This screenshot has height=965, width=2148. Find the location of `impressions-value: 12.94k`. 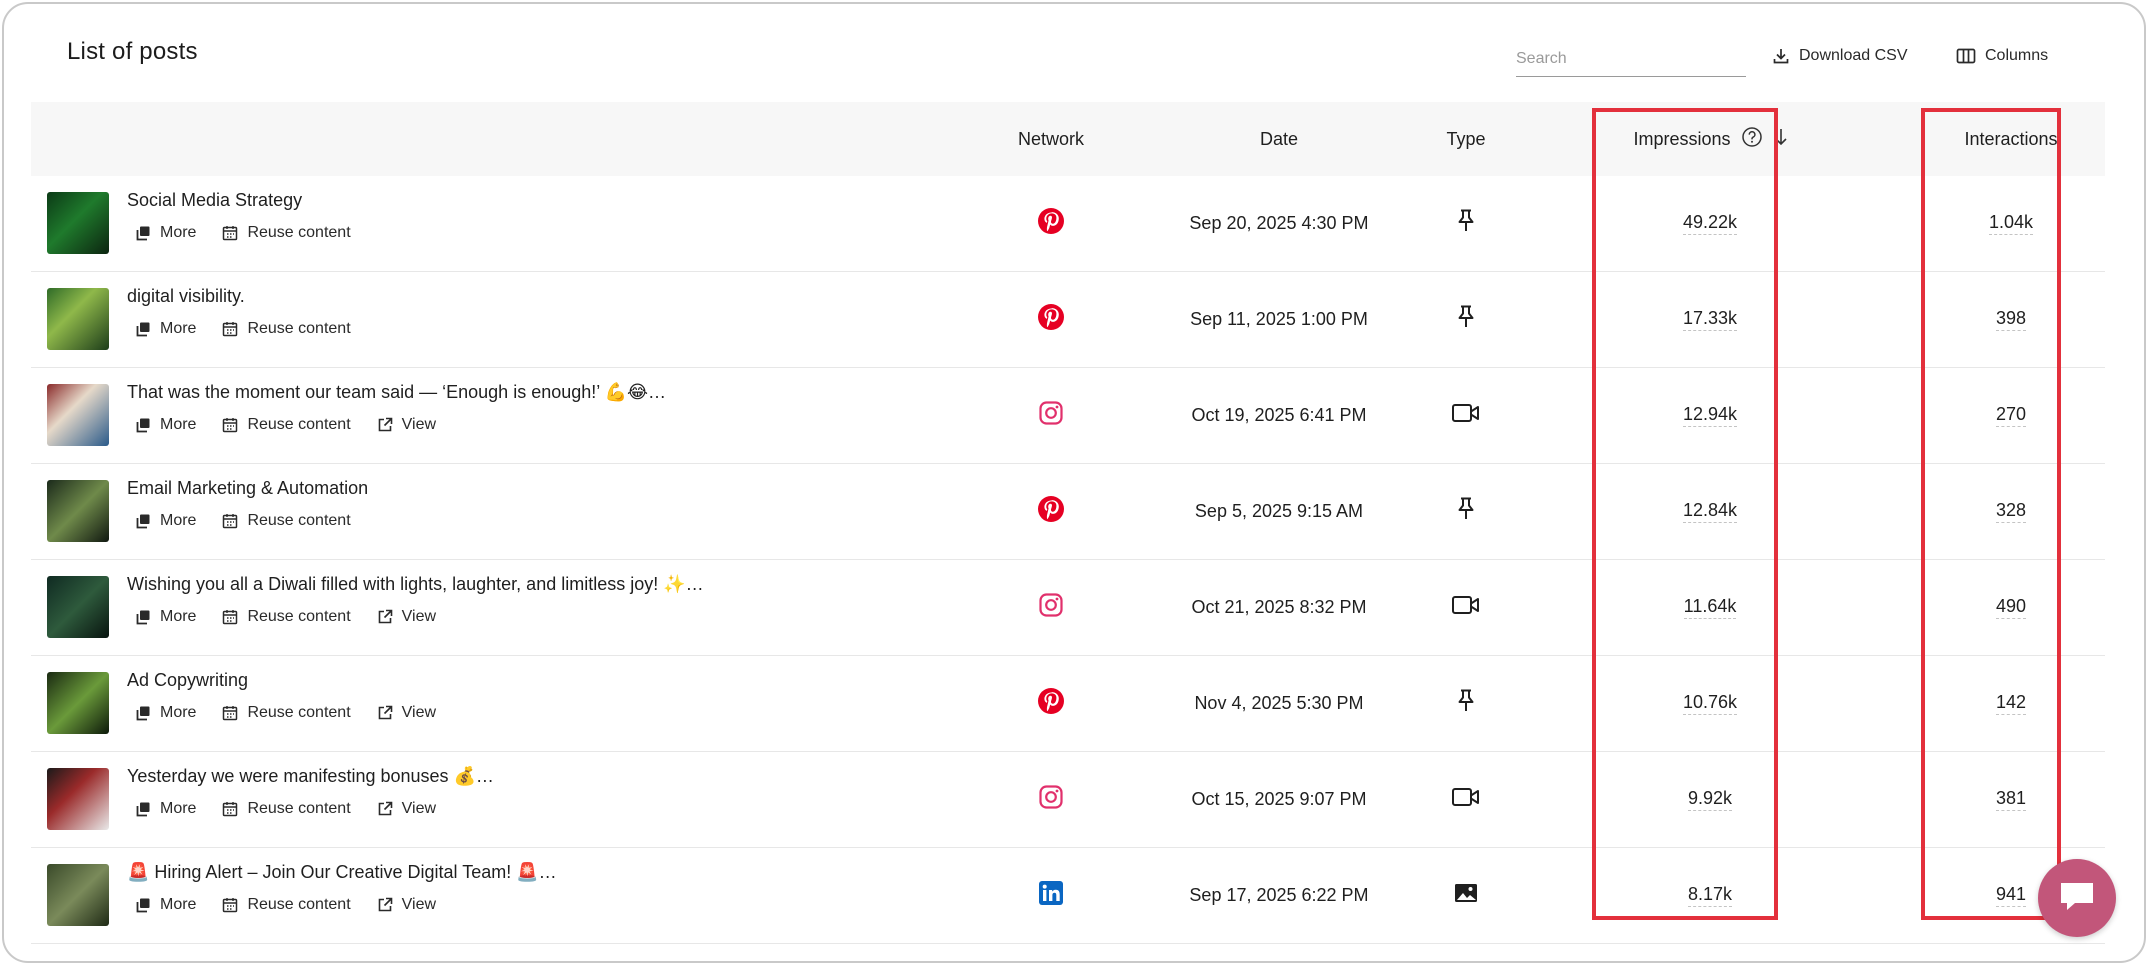

impressions-value: 12.94k is located at coordinates (1710, 415).